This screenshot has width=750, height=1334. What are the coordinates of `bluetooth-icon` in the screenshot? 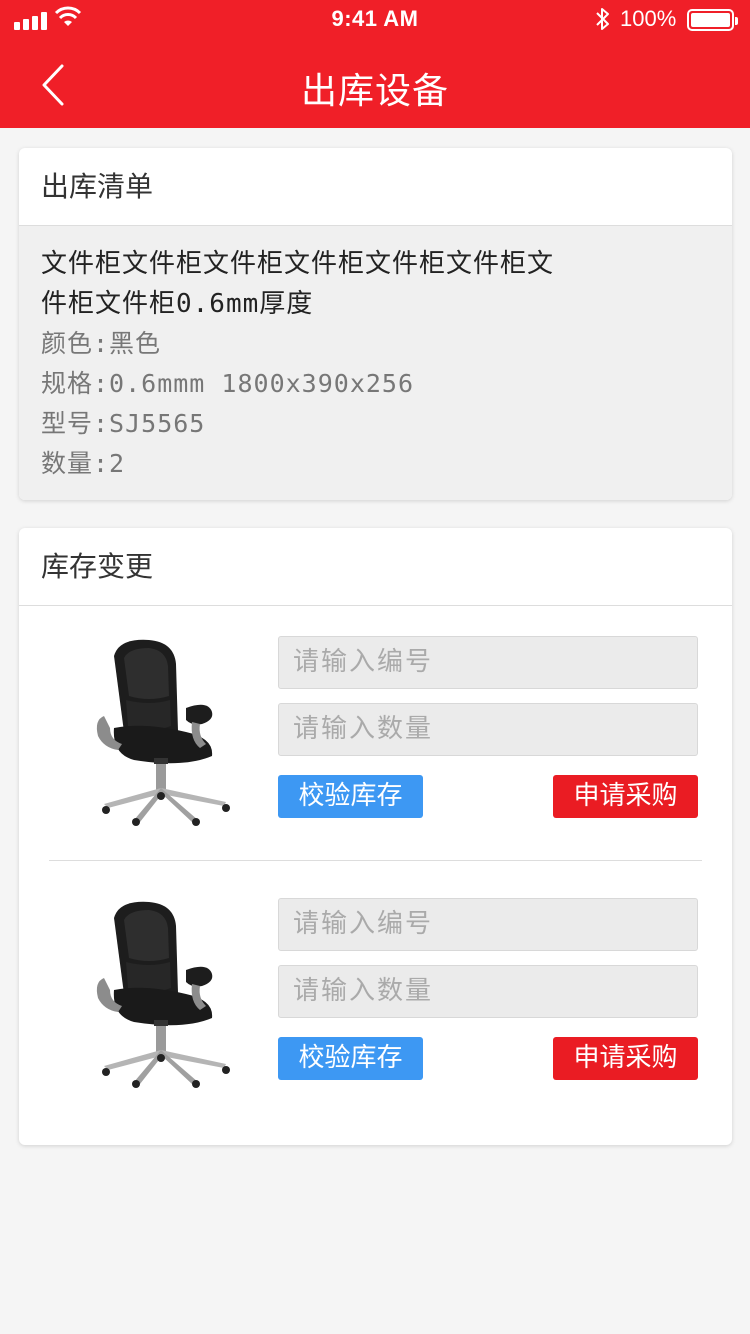 It's located at (602, 19).